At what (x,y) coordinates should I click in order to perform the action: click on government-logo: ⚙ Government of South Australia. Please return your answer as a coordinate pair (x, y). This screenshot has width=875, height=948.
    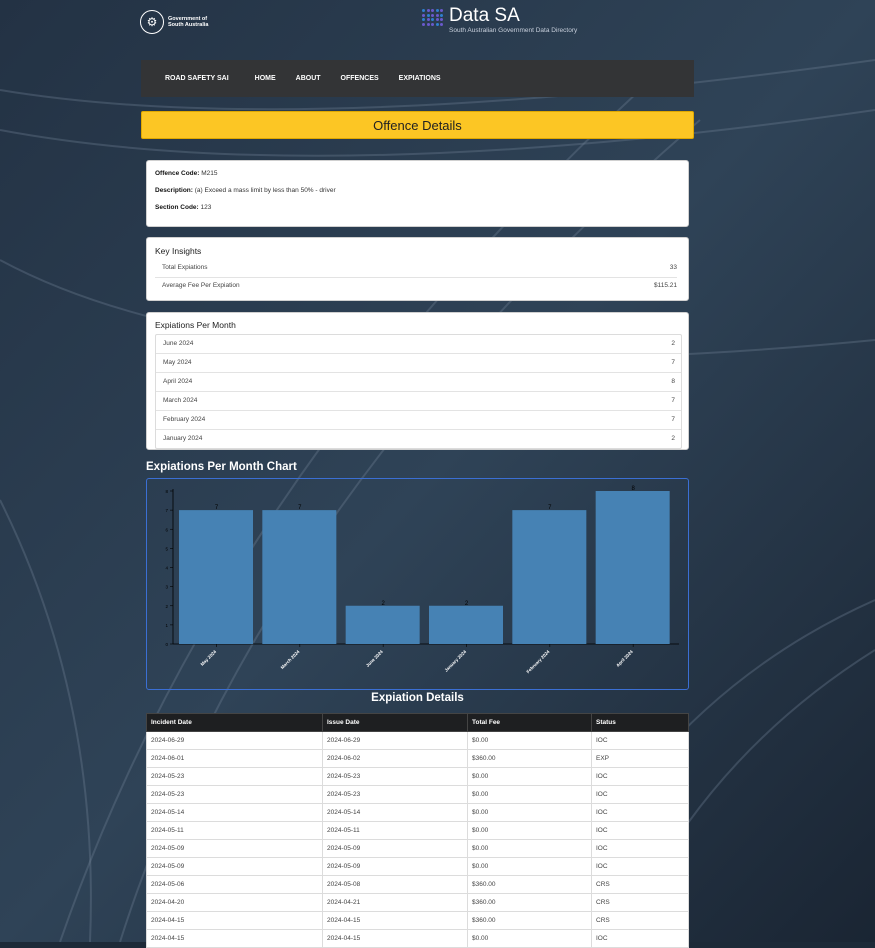
    Looking at the image, I should click on (176, 22).